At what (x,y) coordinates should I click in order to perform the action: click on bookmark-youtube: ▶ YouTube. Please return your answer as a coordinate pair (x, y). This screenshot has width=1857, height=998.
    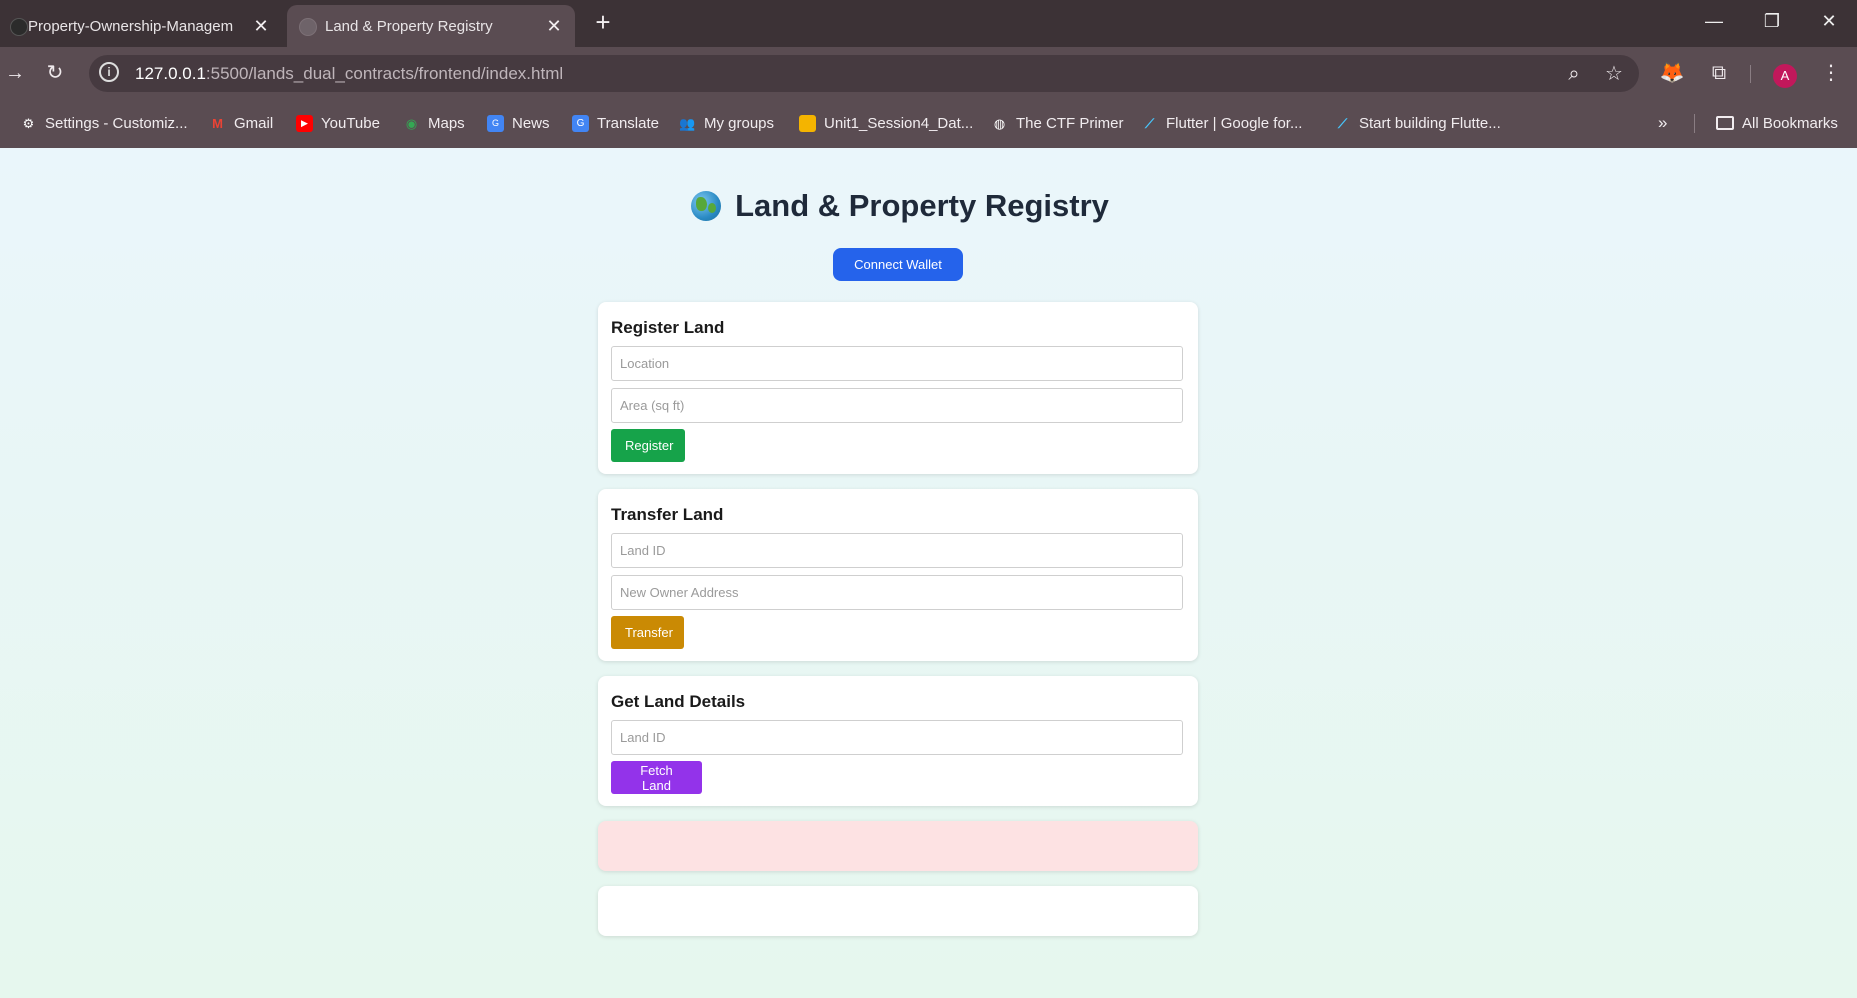
    Looking at the image, I should click on (338, 123).